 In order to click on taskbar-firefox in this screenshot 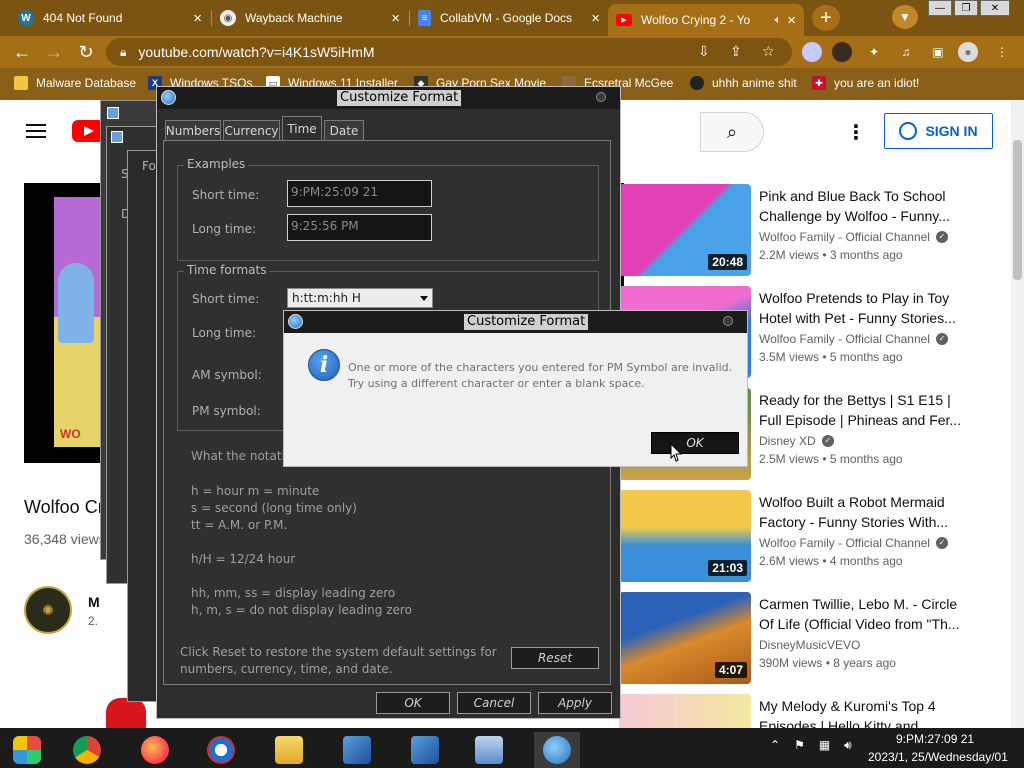, I will do `click(155, 750)`.